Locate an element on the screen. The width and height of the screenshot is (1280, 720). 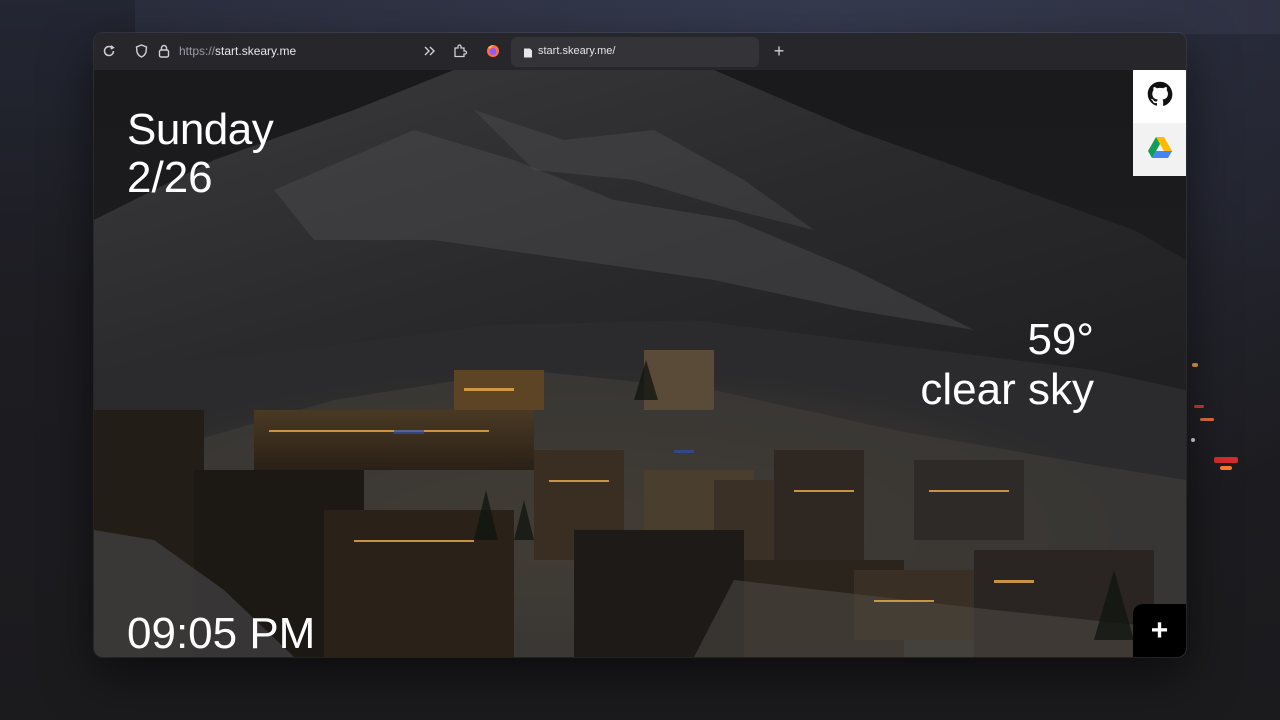
new-tab-button: + is located at coordinates (779, 51).